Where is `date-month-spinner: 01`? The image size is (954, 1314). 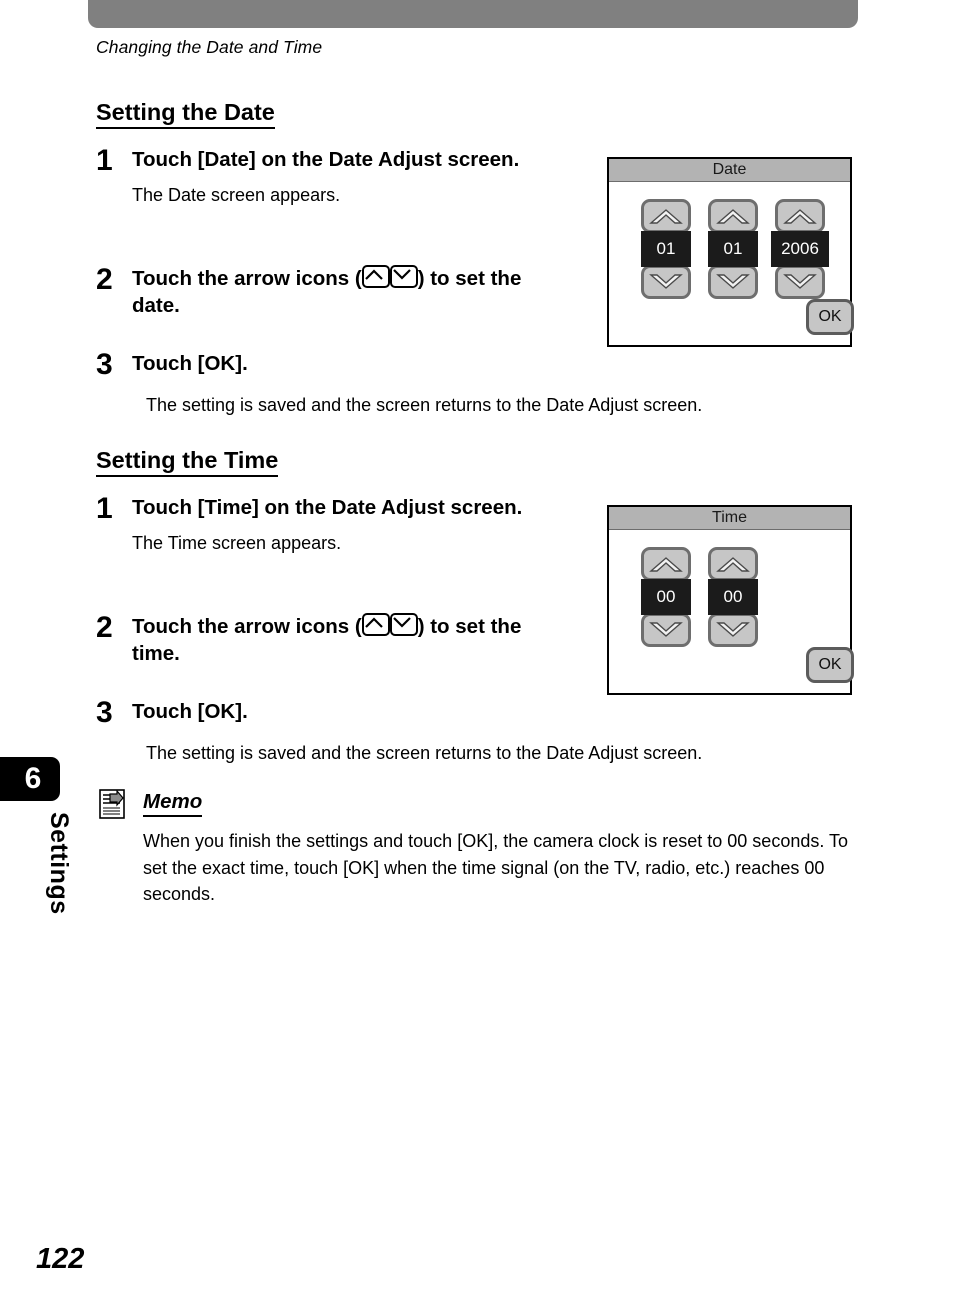 date-month-spinner: 01 is located at coordinates (666, 249).